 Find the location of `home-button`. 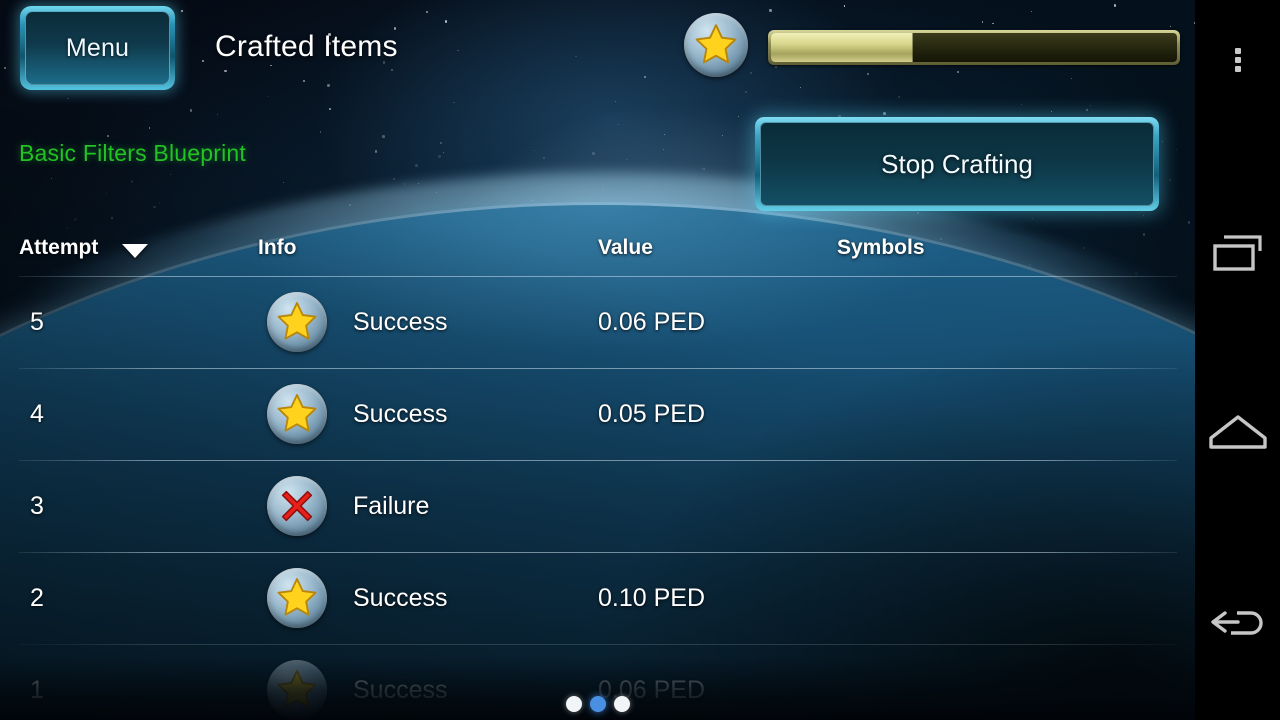

home-button is located at coordinates (1237, 432).